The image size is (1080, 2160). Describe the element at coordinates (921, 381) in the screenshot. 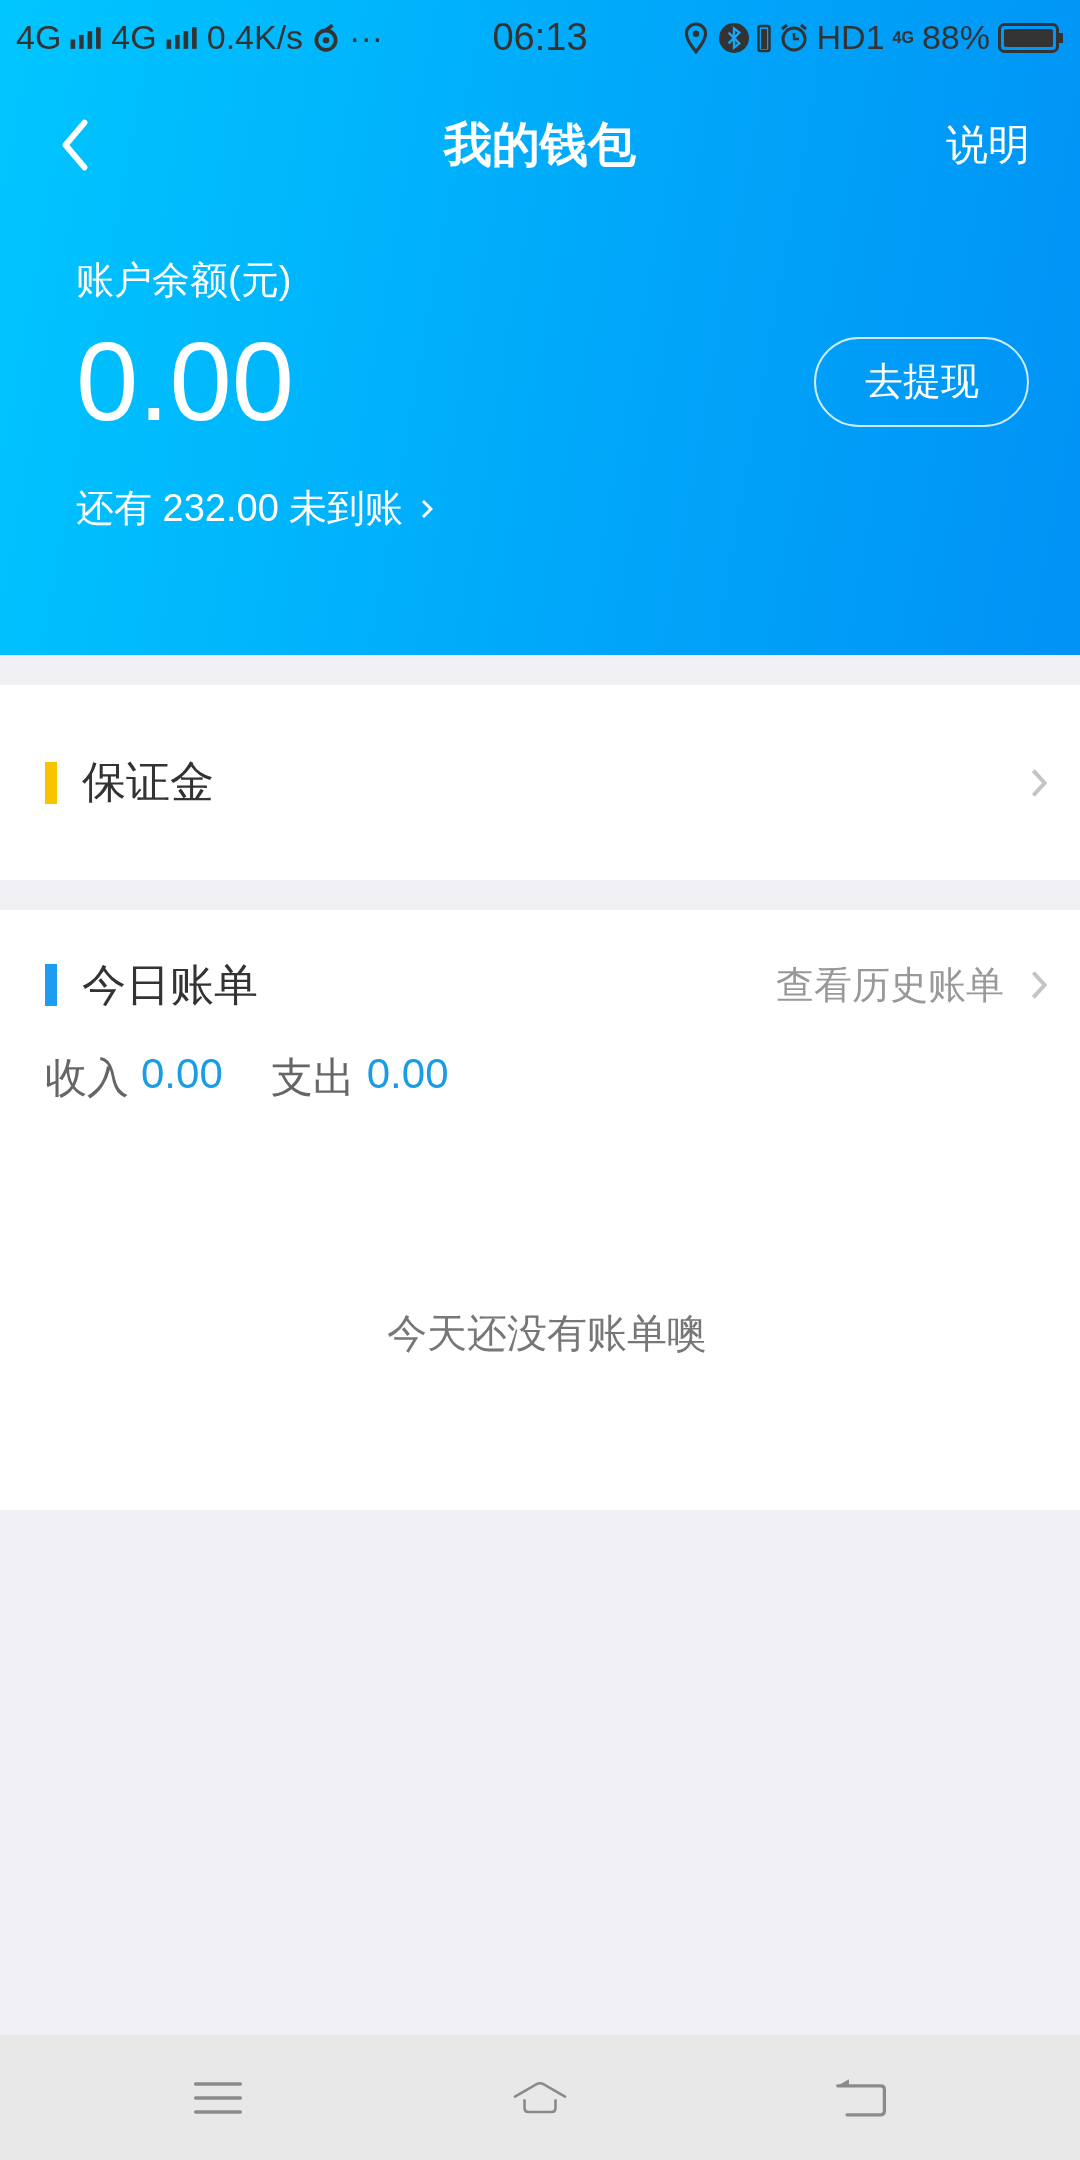

I see `withdraw-button: 去提现` at that location.